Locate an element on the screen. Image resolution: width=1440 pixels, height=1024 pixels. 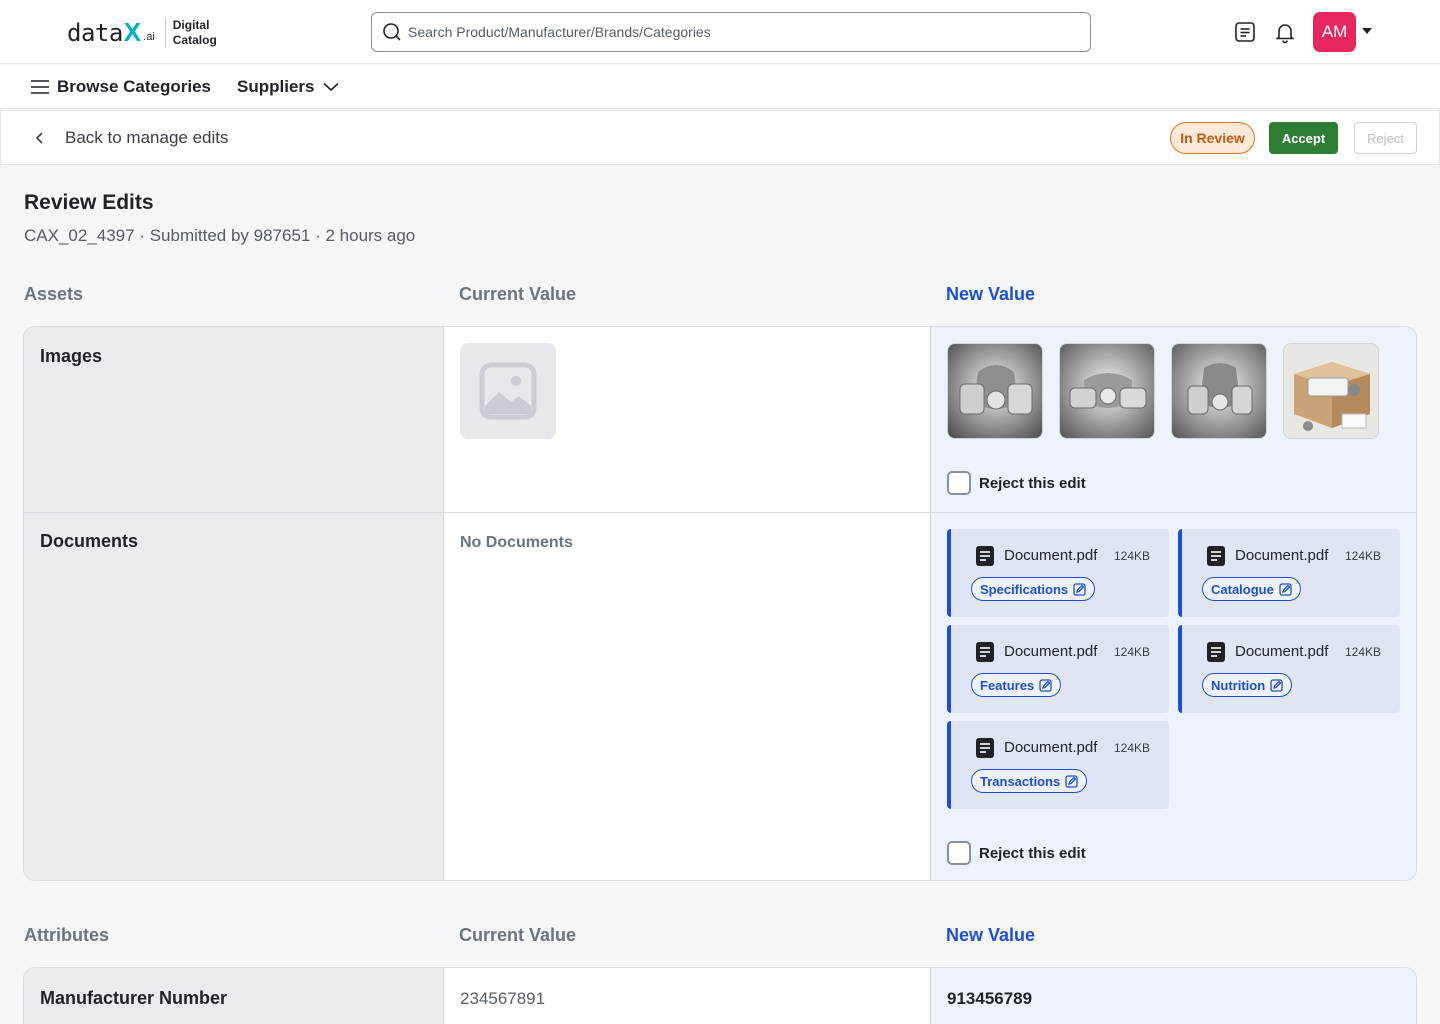
document-tag: Transactions is located at coordinates (1029, 781).